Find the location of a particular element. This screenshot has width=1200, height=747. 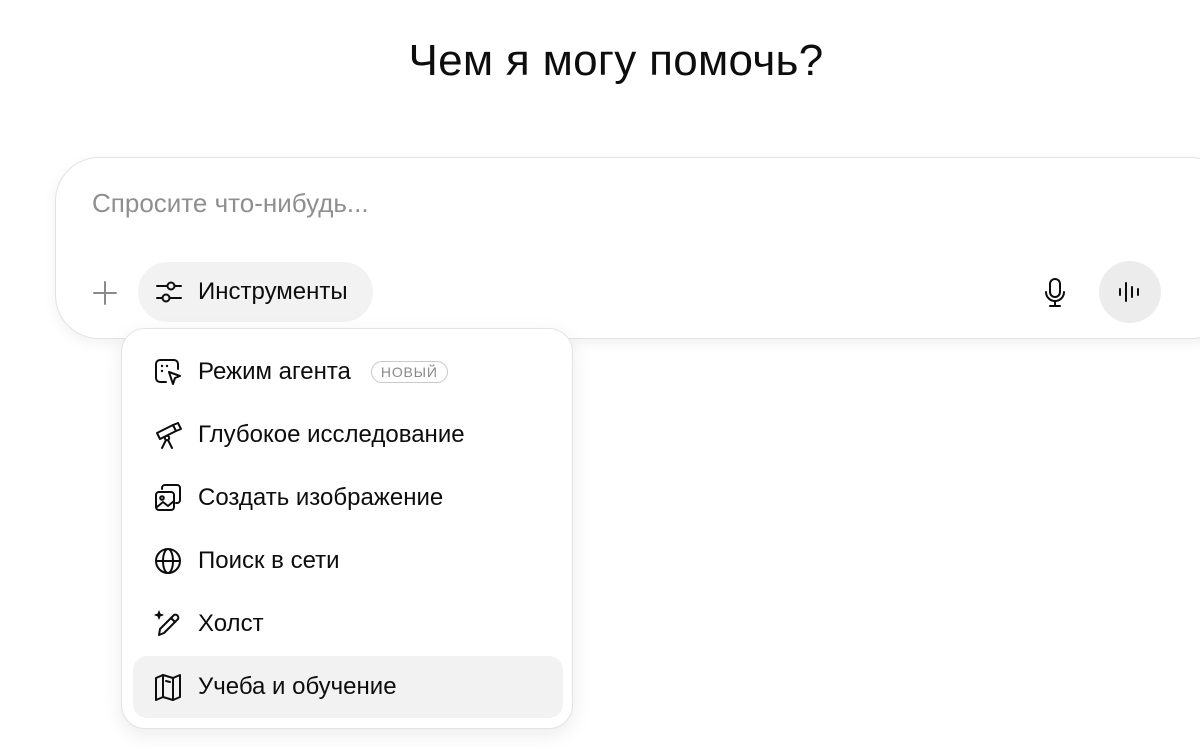

voice-mode-button is located at coordinates (1130, 292).